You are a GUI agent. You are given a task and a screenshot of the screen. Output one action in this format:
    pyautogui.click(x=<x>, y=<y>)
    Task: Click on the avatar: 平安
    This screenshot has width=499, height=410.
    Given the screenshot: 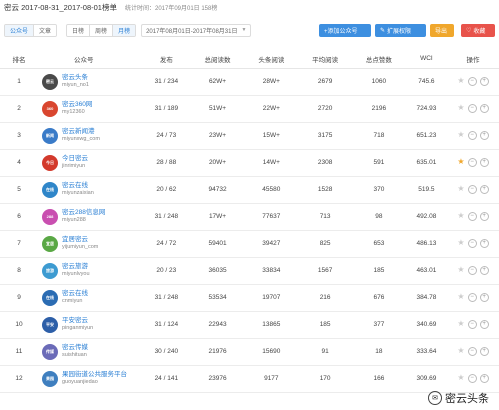 What is the action you would take?
    pyautogui.click(x=50, y=324)
    